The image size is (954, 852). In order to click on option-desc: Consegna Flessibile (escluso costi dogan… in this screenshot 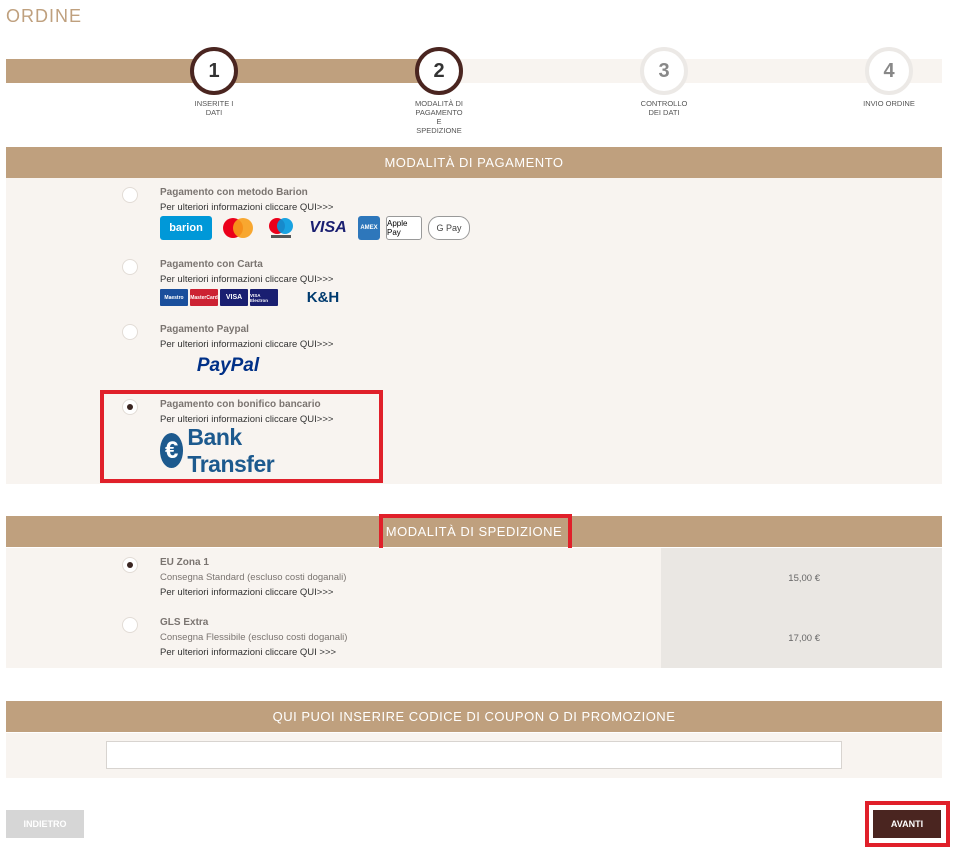, I will do `click(254, 637)`.